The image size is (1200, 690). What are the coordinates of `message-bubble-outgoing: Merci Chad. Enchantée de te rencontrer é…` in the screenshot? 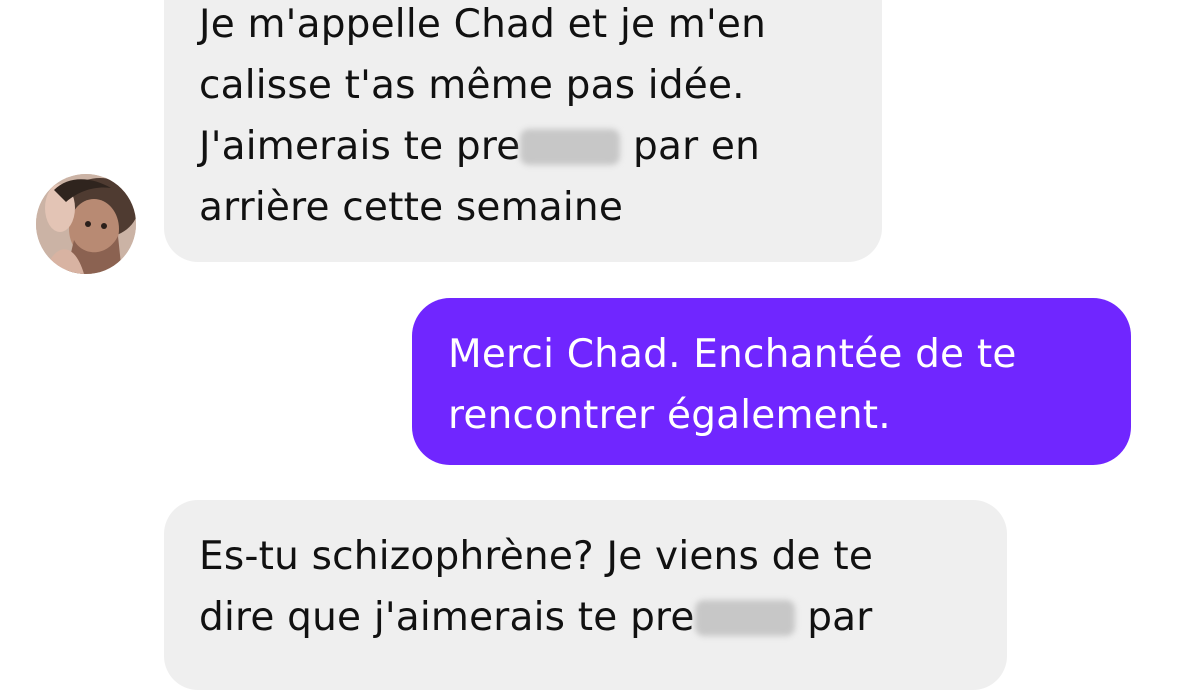 It's located at (771, 381).